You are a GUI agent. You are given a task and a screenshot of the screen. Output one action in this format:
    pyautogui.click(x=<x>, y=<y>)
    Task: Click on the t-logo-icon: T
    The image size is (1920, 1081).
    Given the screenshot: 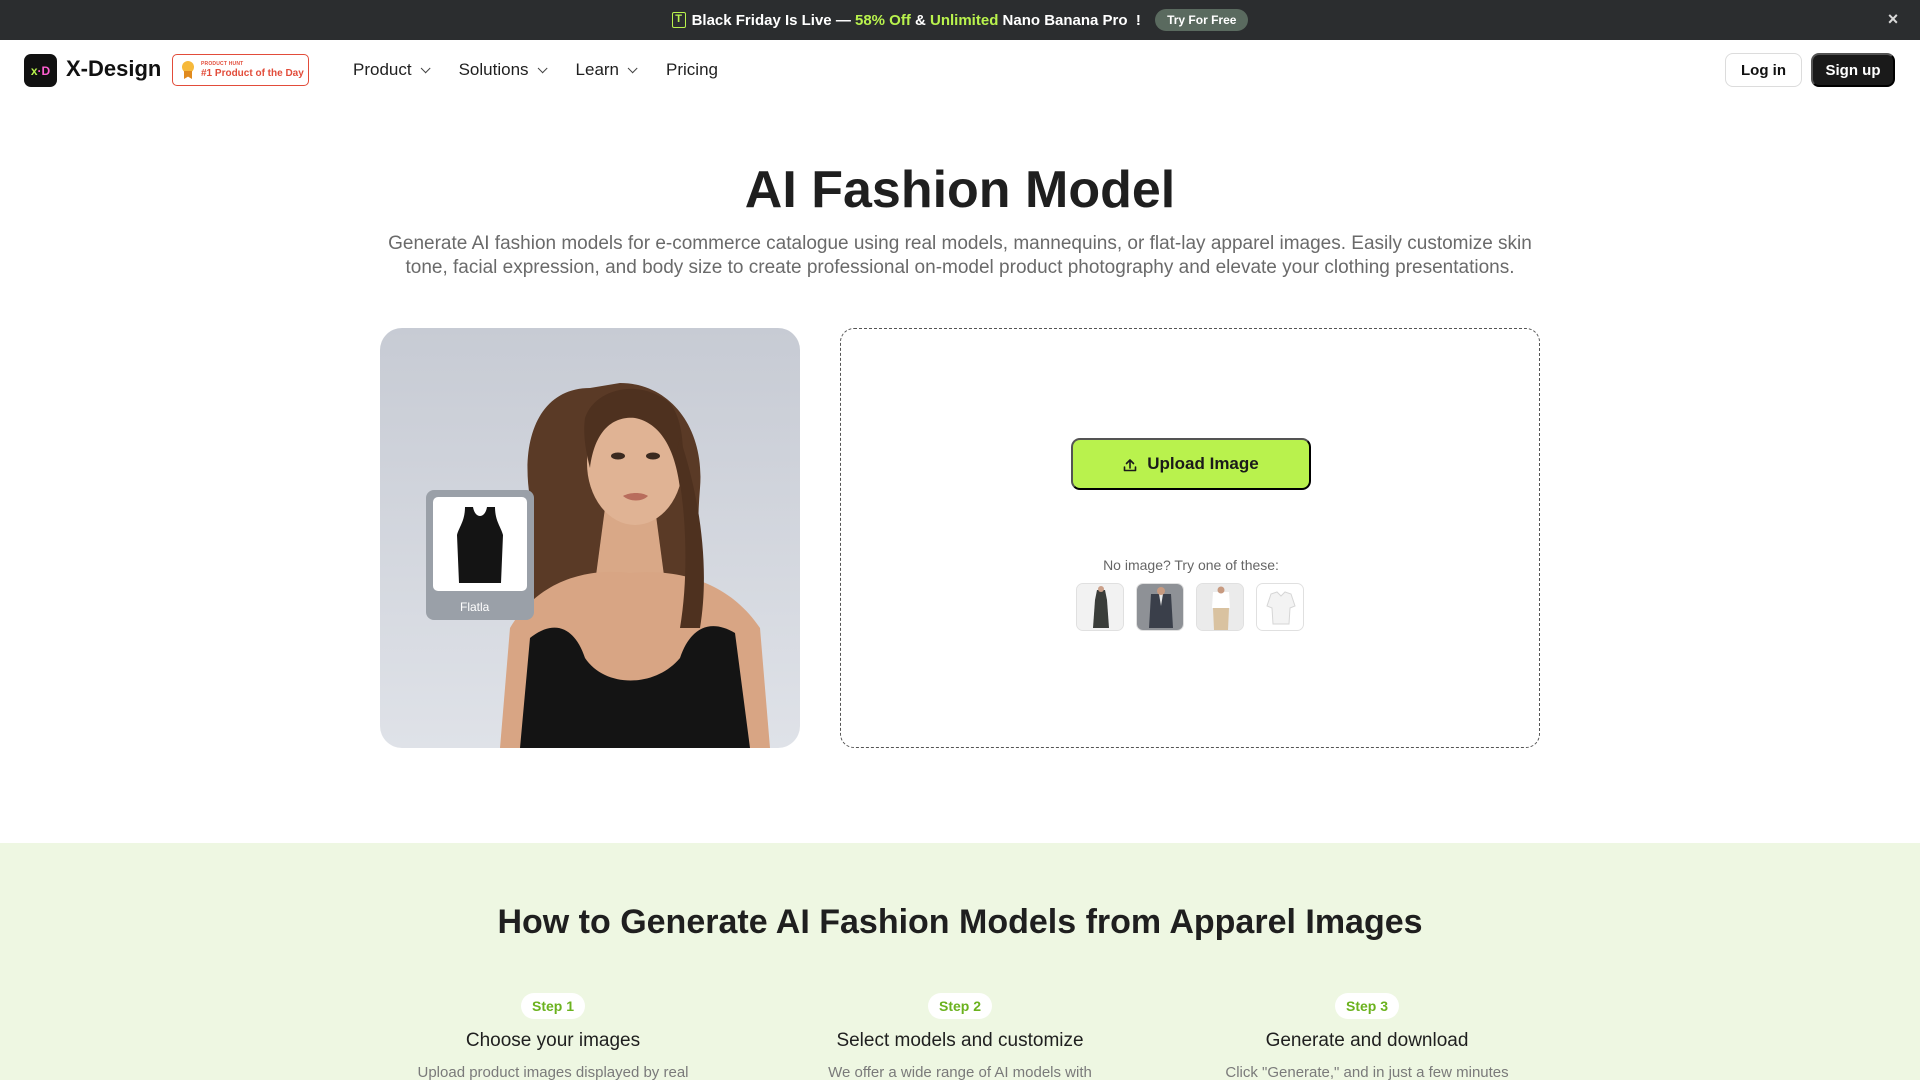 What is the action you would take?
    pyautogui.click(x=678, y=20)
    